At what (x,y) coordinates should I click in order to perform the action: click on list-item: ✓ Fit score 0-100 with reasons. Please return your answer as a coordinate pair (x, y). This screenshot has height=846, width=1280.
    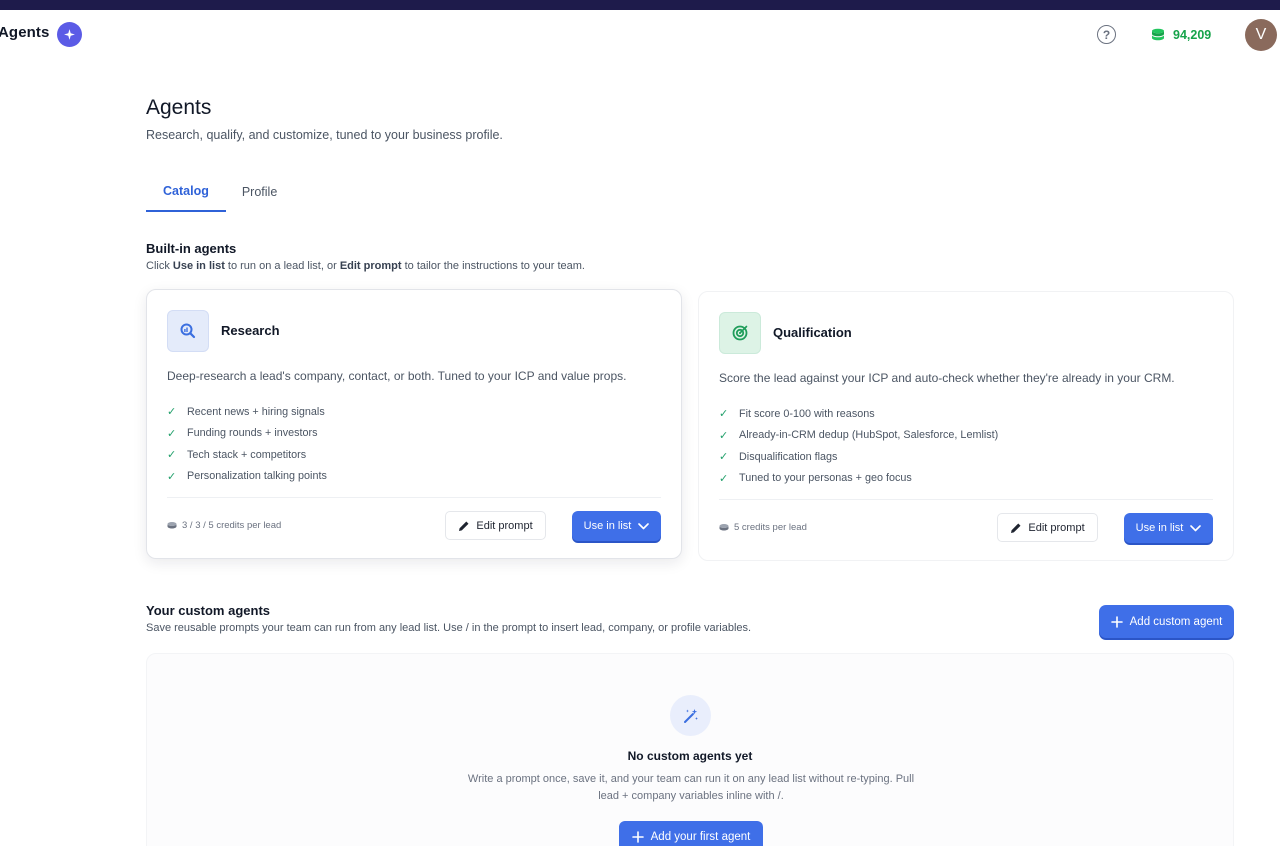
    Looking at the image, I should click on (797, 414).